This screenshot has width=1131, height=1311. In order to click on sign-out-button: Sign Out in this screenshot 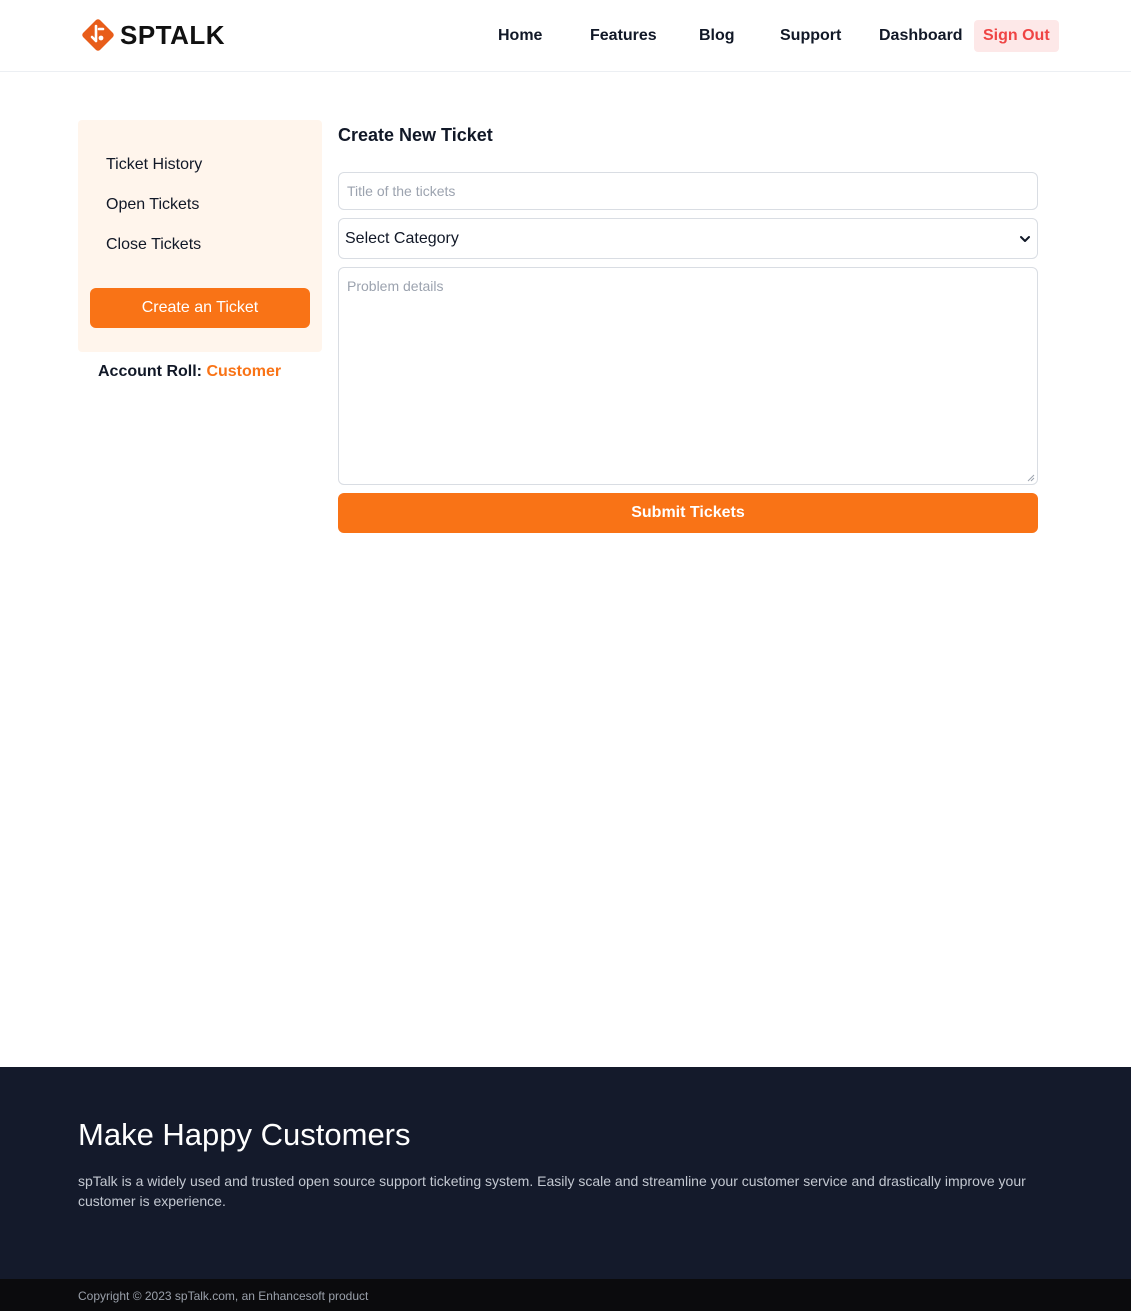, I will do `click(1016, 36)`.